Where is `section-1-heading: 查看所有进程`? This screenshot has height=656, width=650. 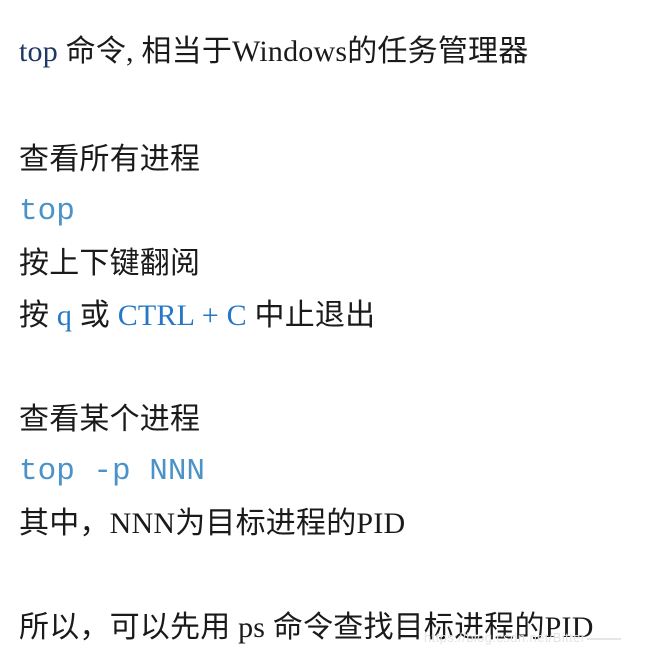
section-1-heading: 查看所有进程 is located at coordinates (110, 159).